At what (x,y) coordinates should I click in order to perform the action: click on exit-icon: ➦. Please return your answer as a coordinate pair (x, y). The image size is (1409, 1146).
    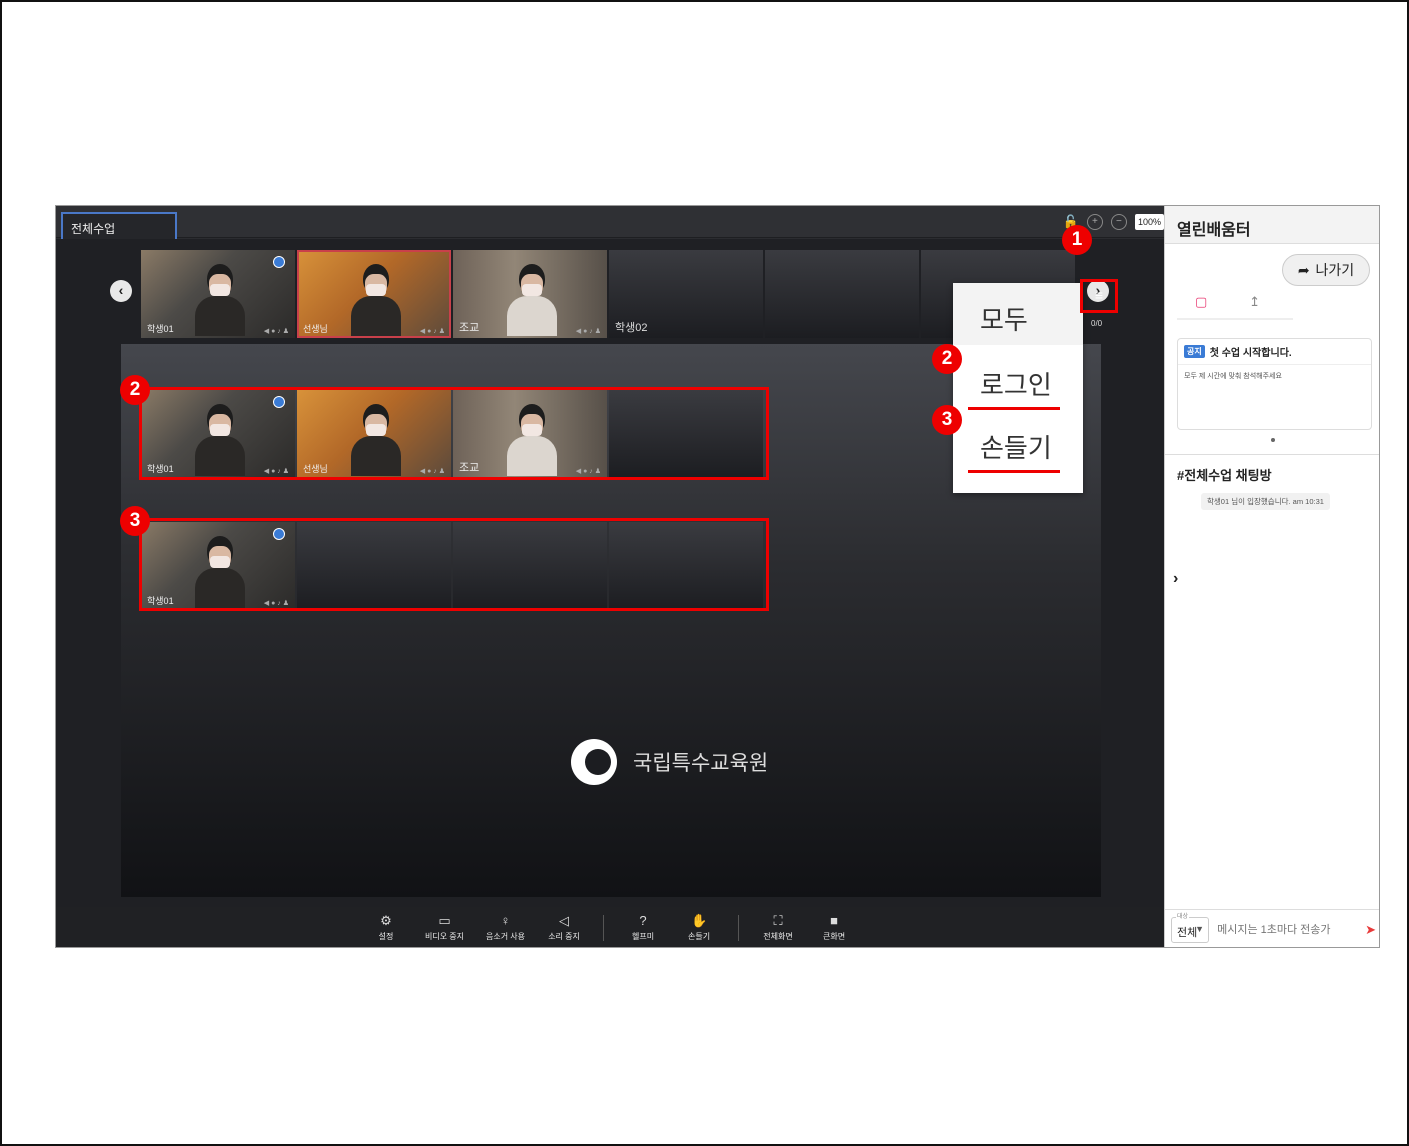
    Looking at the image, I should click on (1303, 269).